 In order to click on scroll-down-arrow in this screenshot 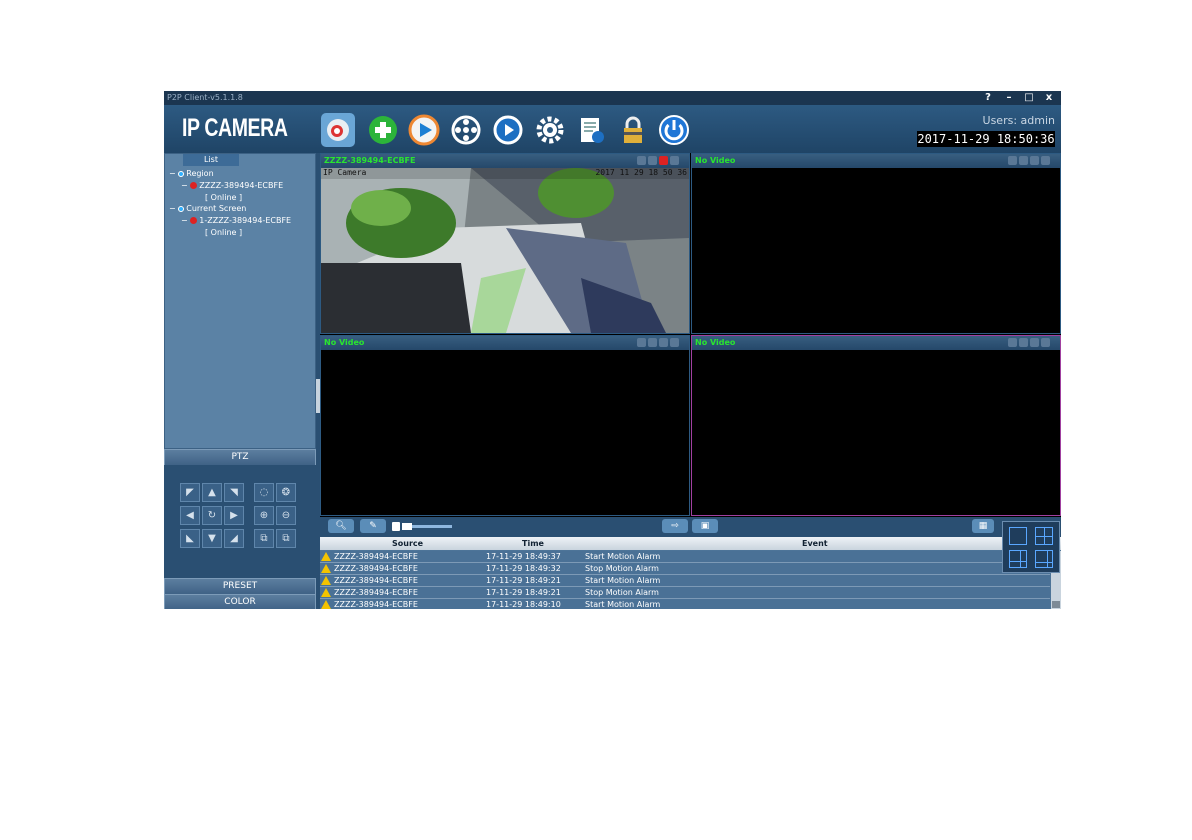, I will do `click(1056, 604)`.